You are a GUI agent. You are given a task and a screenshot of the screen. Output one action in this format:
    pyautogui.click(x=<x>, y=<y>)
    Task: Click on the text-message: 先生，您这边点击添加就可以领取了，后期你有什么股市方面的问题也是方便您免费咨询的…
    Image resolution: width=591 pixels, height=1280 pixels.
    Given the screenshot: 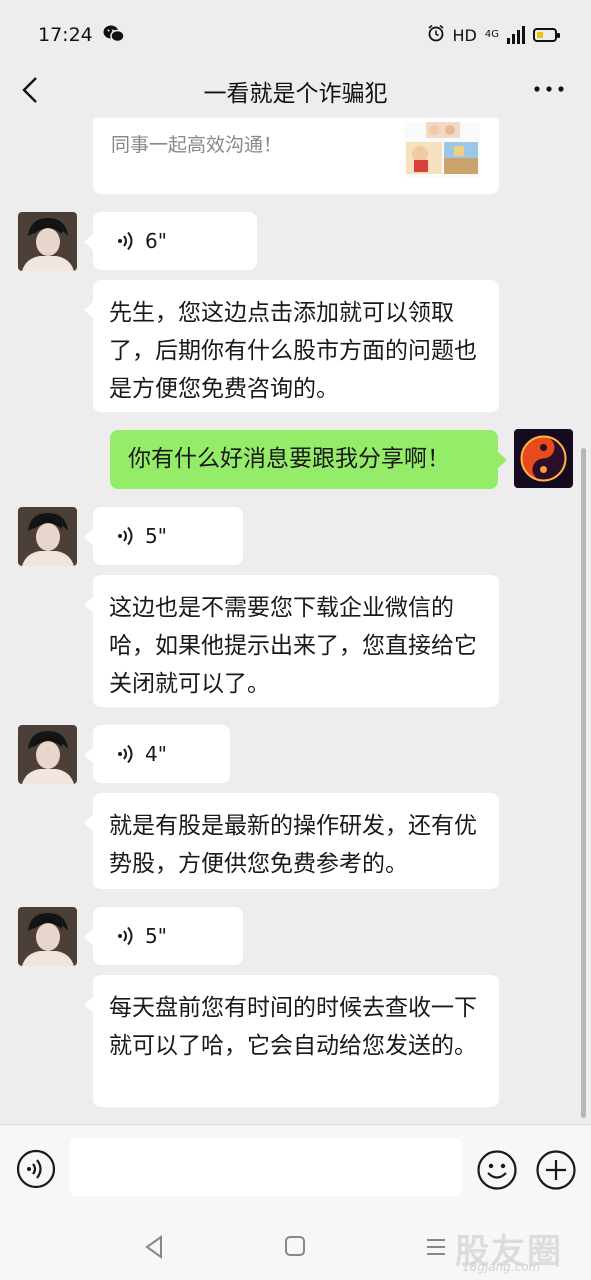 What is the action you would take?
    pyautogui.click(x=291, y=346)
    